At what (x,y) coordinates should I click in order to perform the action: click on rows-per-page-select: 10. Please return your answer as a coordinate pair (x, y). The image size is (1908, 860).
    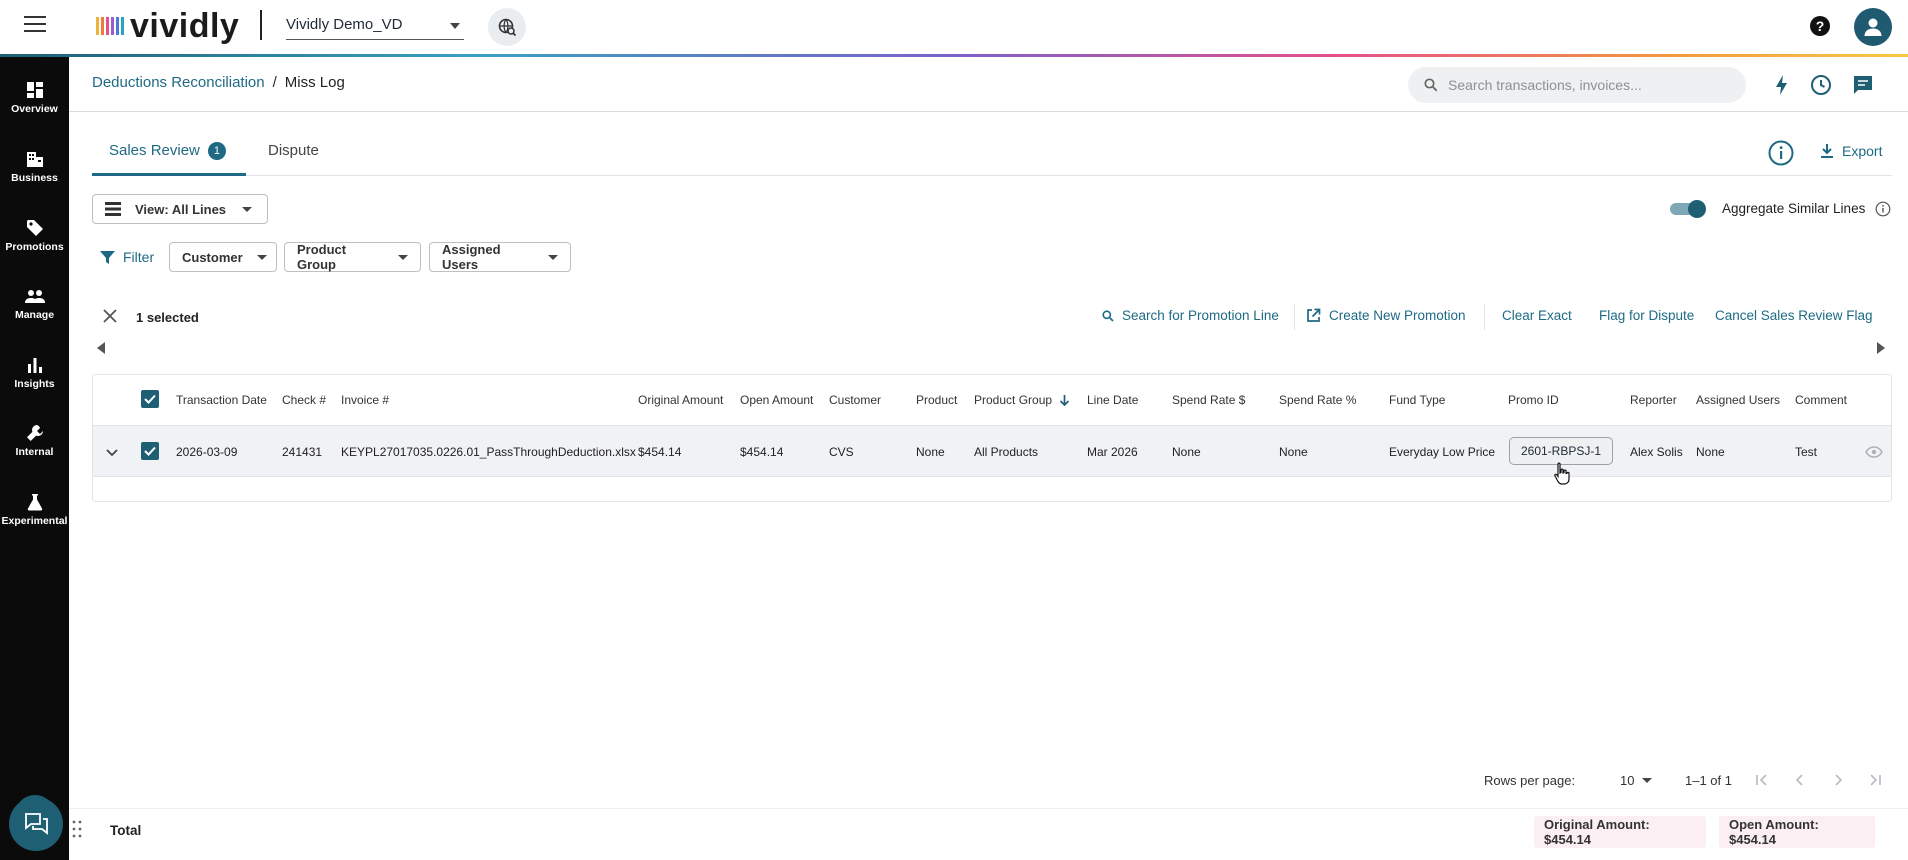
    Looking at the image, I should click on (1636, 780).